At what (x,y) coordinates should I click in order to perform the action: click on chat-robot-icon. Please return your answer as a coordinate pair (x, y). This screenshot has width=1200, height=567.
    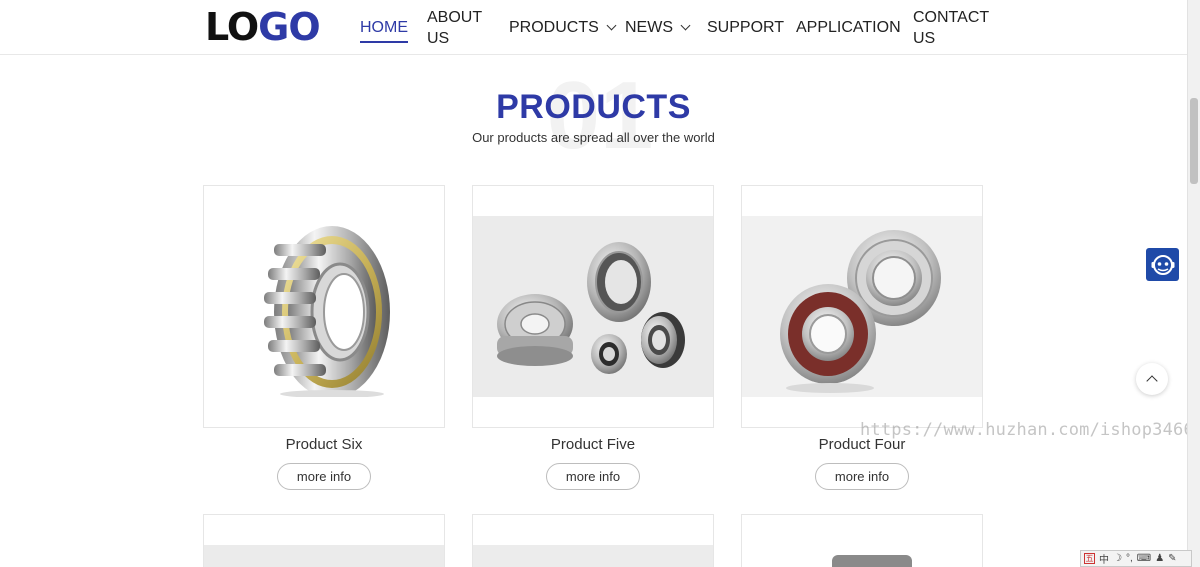
    Looking at the image, I should click on (1162, 264).